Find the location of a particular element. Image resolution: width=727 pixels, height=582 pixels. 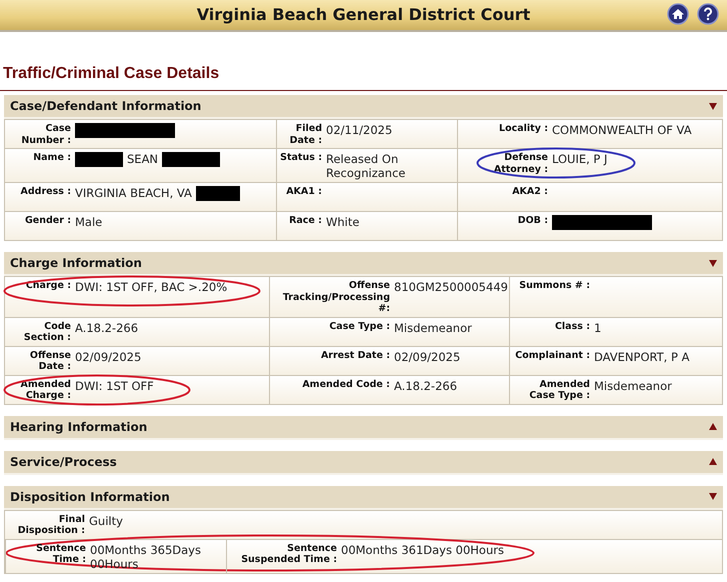

page-title: Traffic/Criminal Case Details is located at coordinates (111, 73).